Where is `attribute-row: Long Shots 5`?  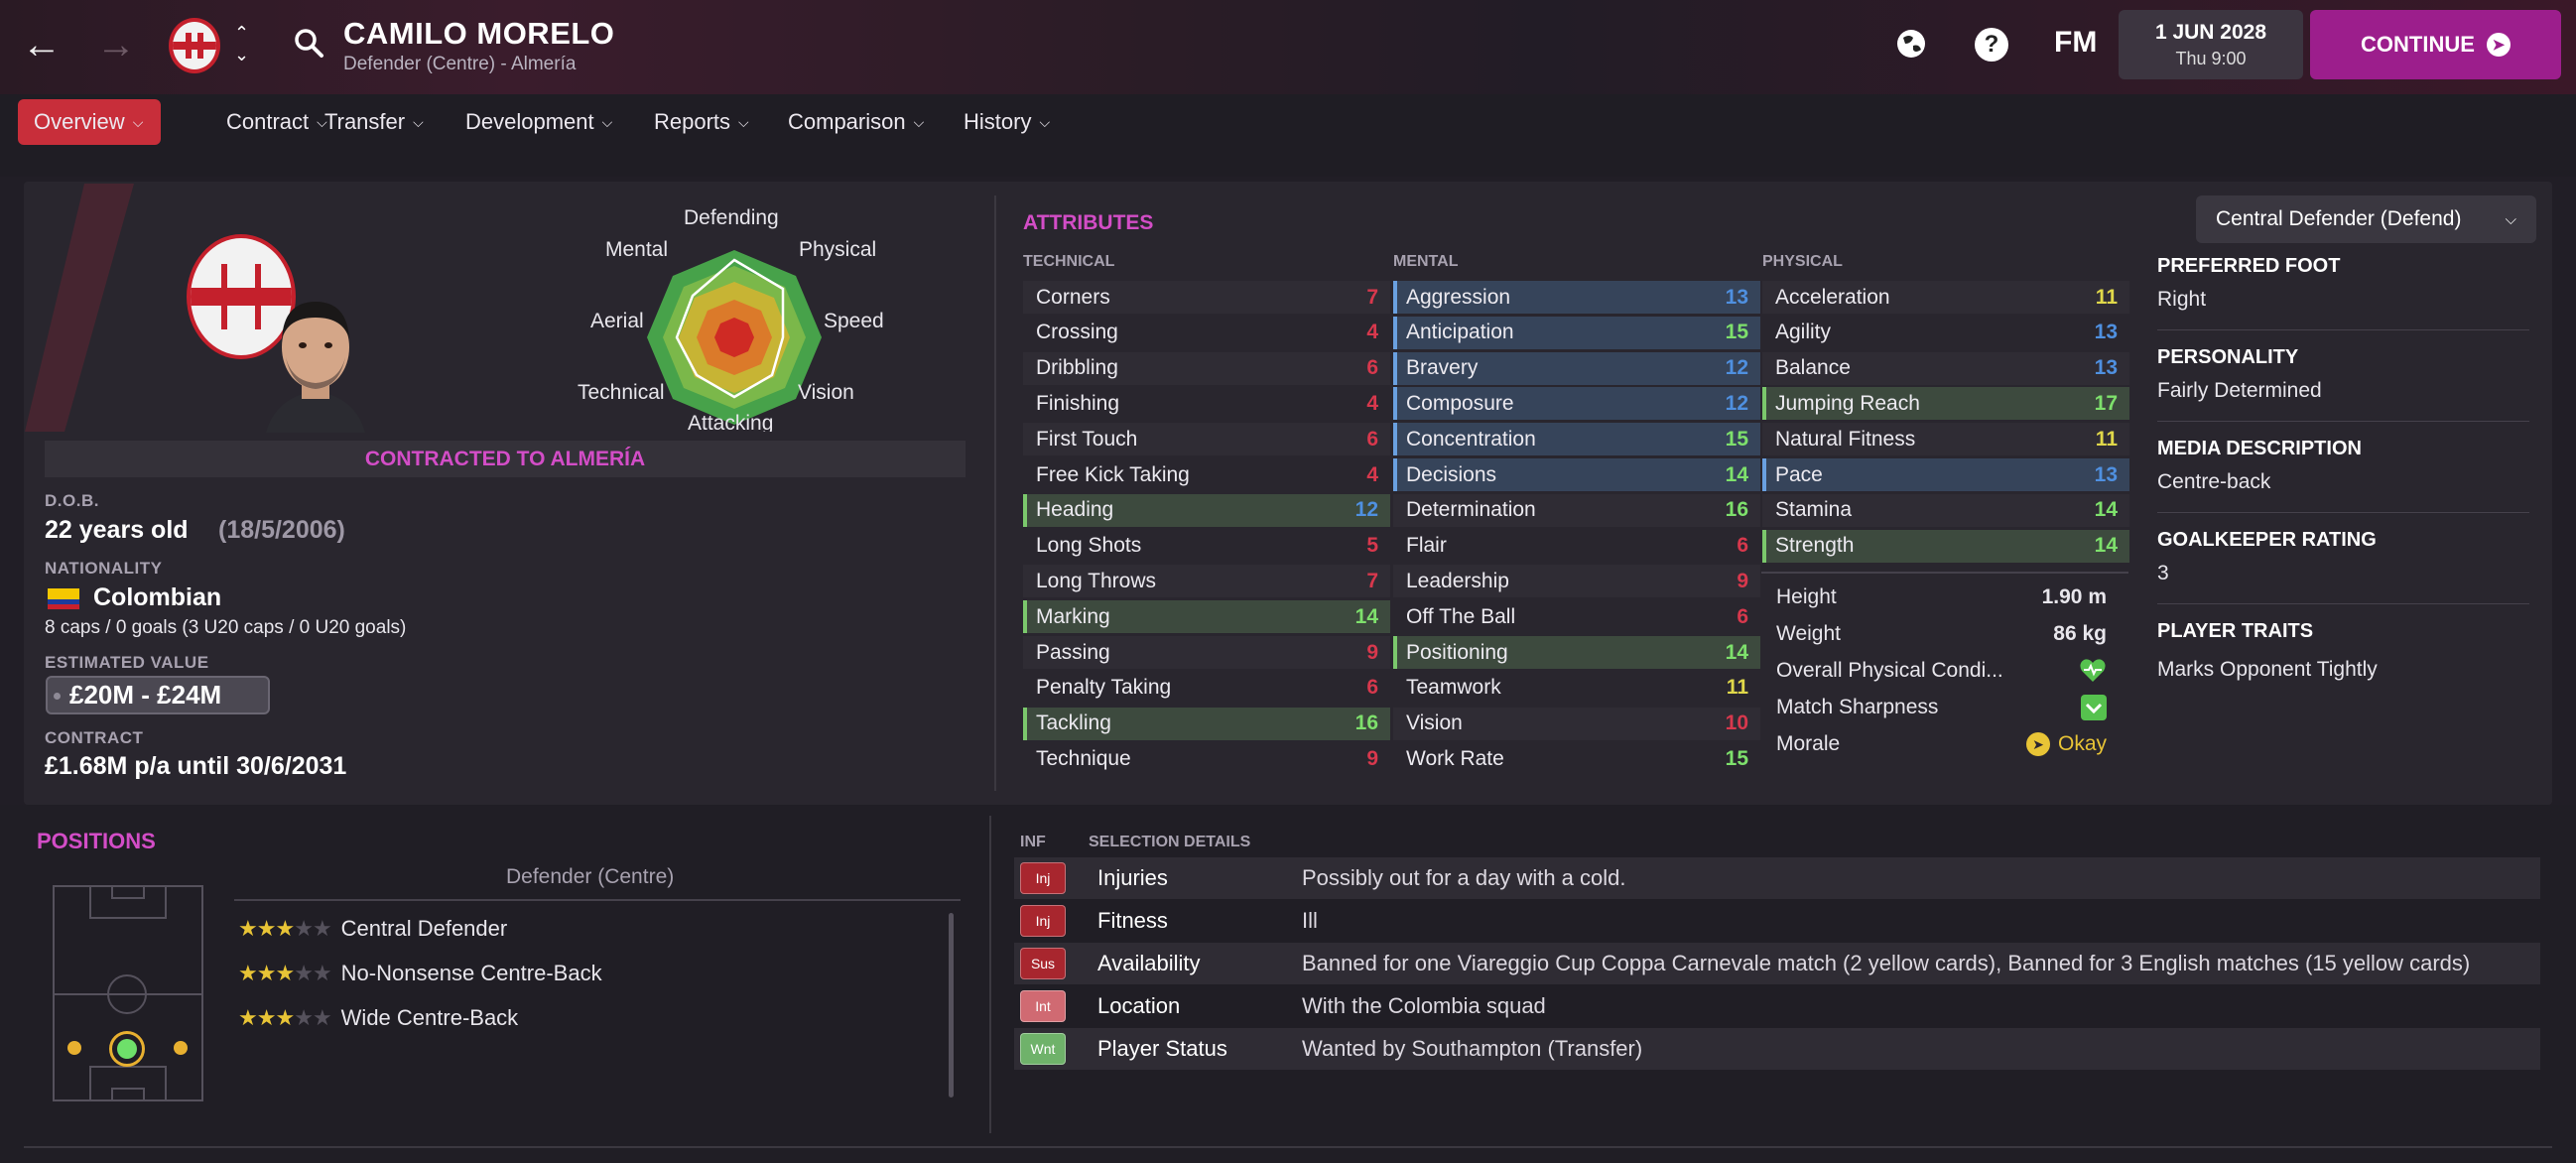 attribute-row: Long Shots 5 is located at coordinates (1207, 546).